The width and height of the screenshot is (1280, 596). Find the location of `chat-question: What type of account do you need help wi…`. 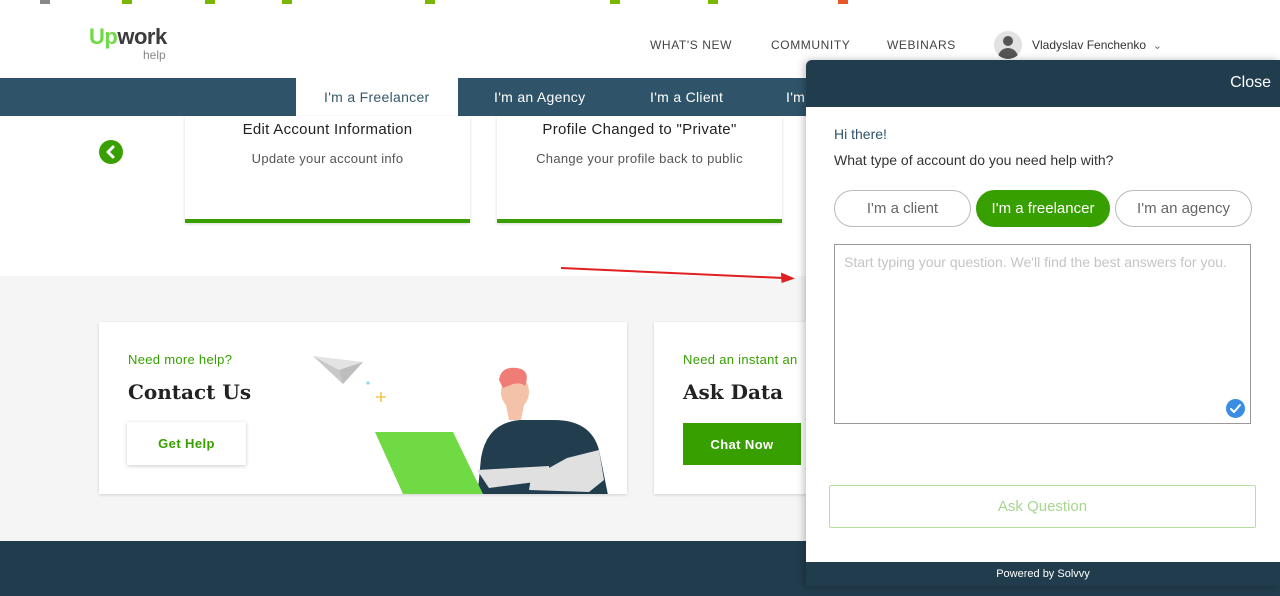

chat-question: What type of account do you need help wi… is located at coordinates (974, 160).